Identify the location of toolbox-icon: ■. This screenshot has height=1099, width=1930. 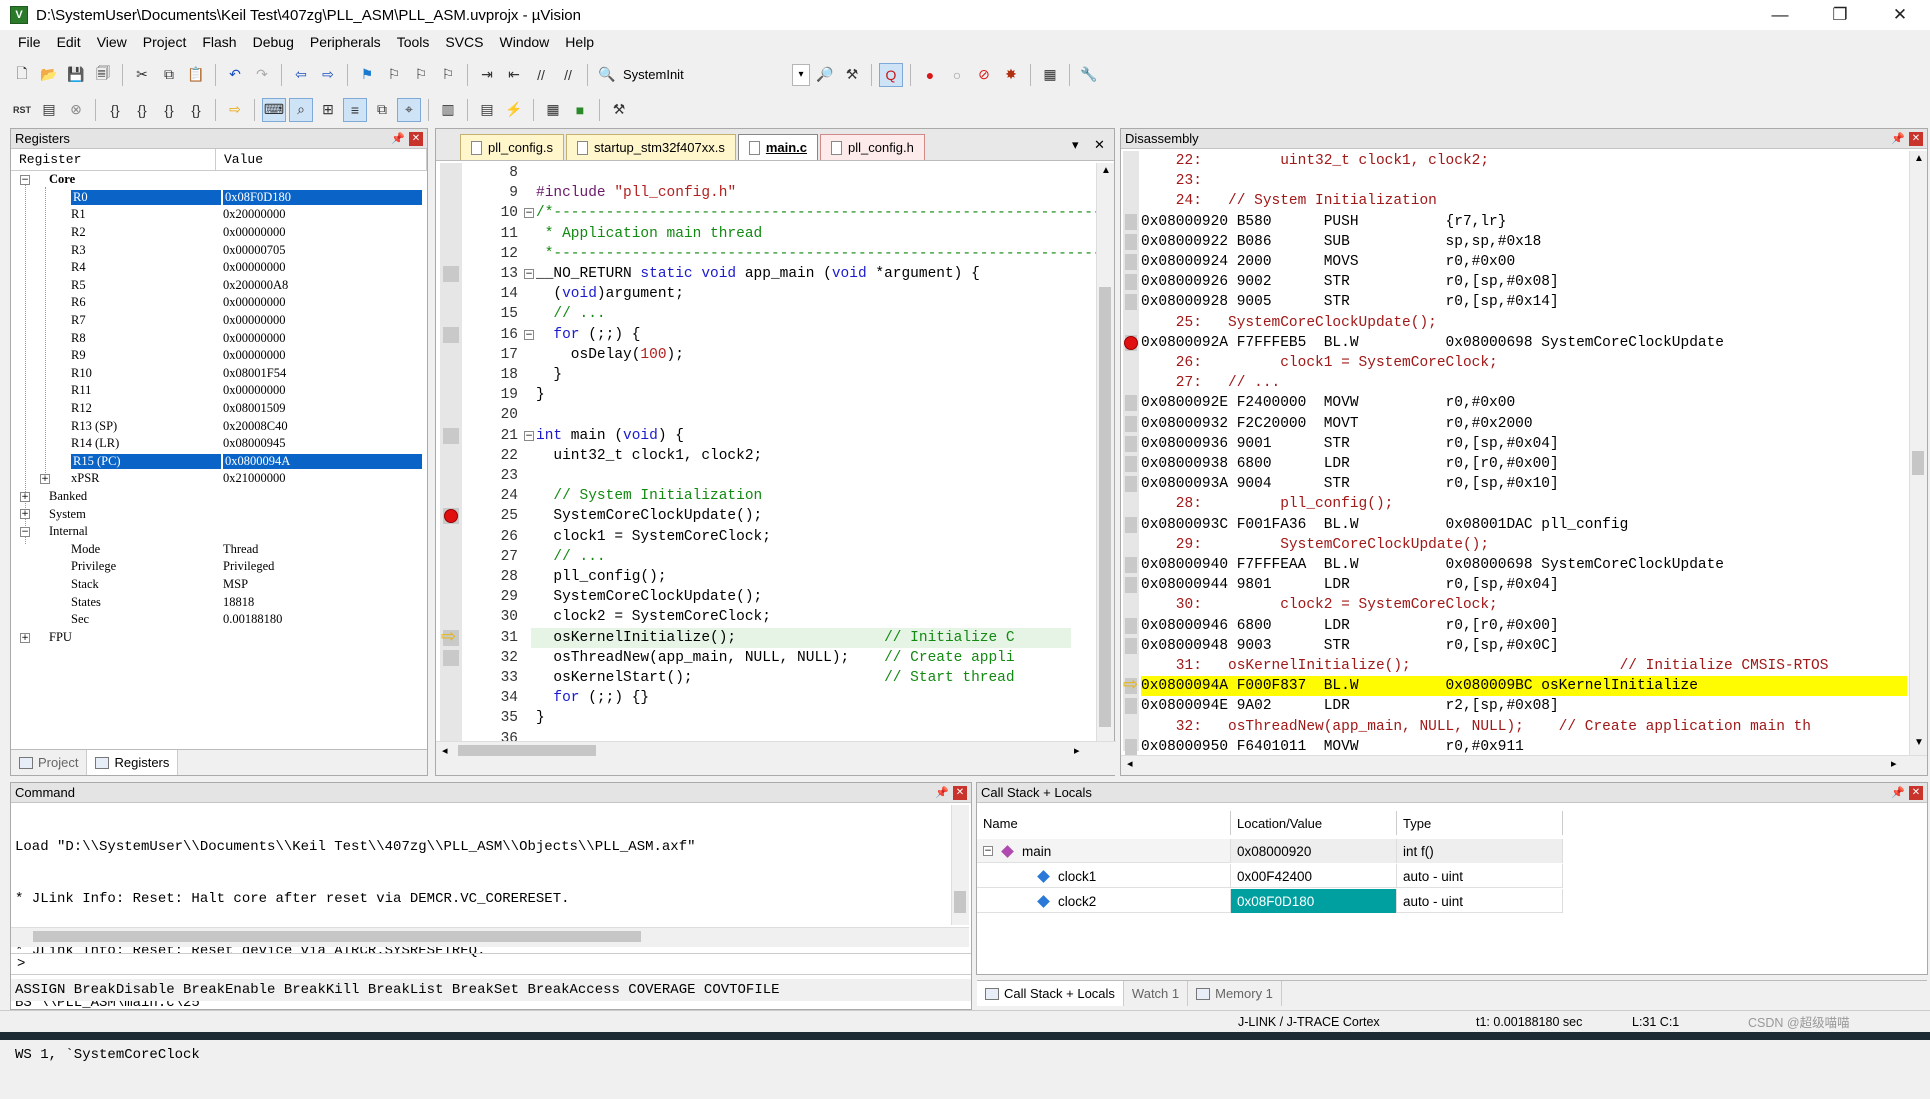
(580, 110).